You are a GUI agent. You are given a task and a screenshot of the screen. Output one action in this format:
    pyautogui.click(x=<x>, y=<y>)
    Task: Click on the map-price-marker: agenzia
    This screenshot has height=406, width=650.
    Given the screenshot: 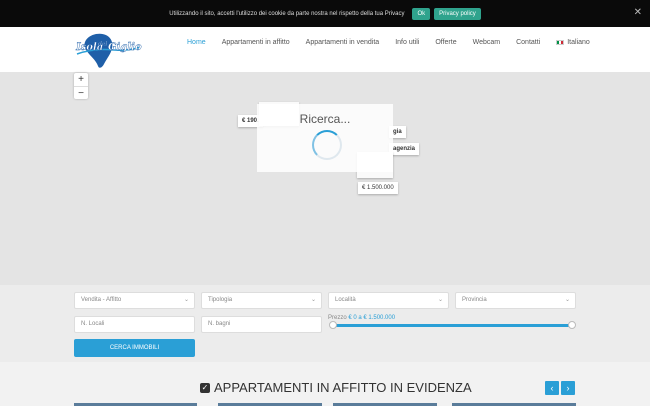 What is the action you would take?
    pyautogui.click(x=404, y=149)
    